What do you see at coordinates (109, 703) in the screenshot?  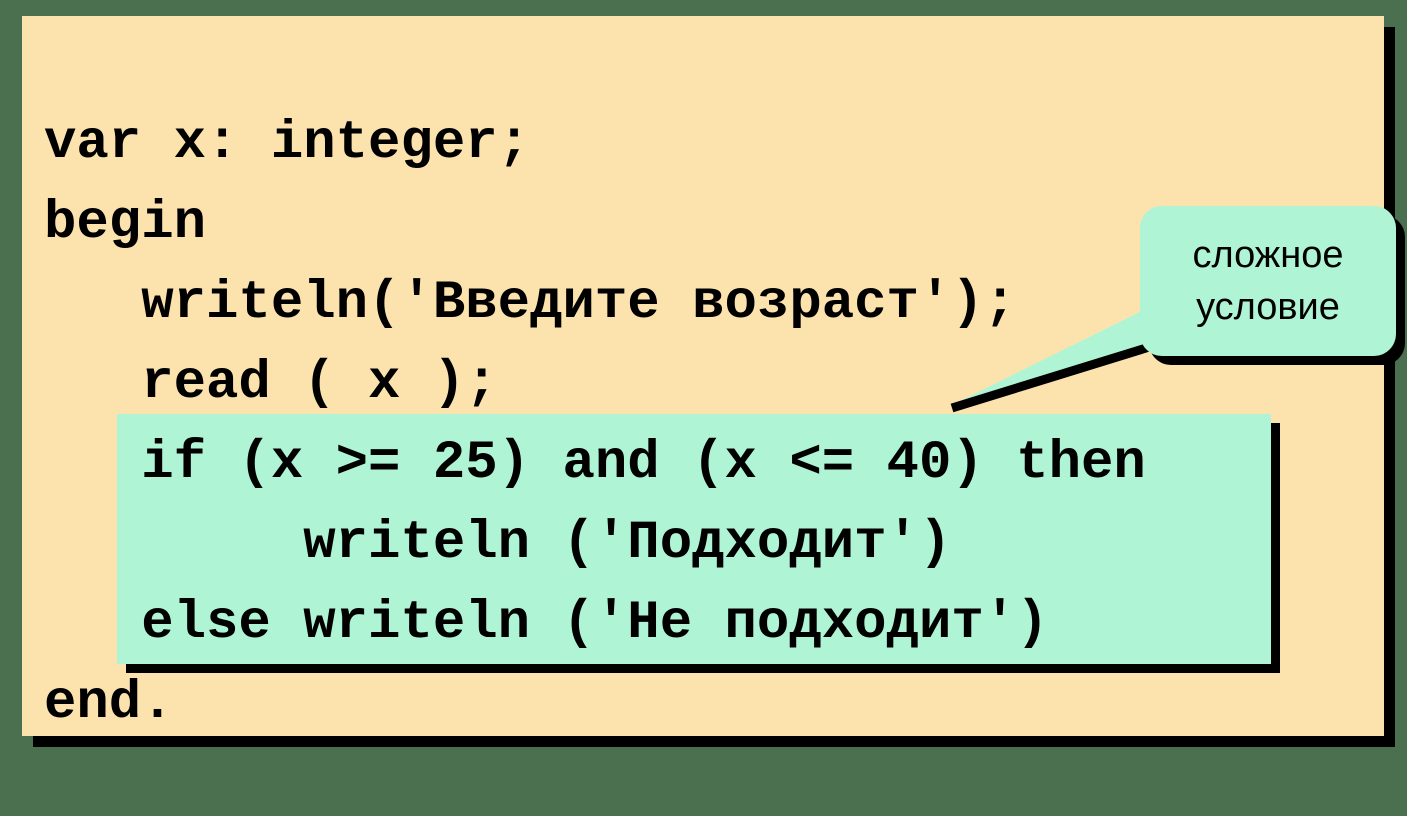 I see `code-line-8: end.` at bounding box center [109, 703].